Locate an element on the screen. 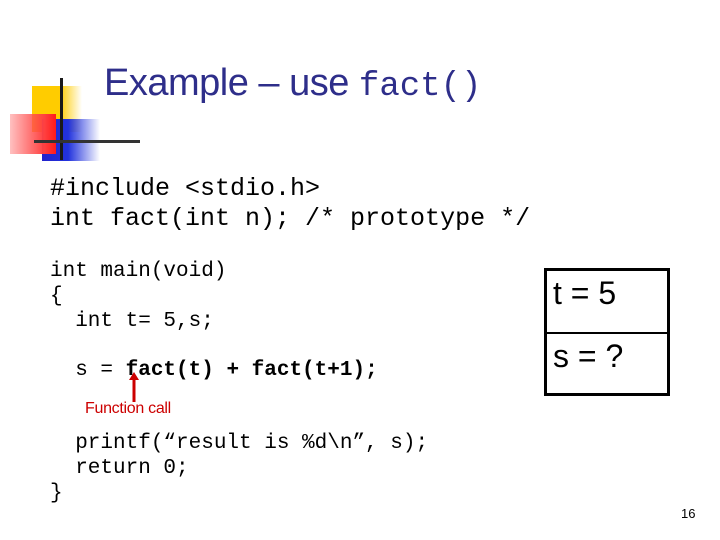 The height and width of the screenshot is (540, 720). include-line: #include <stdio.h> is located at coordinates (185, 188).